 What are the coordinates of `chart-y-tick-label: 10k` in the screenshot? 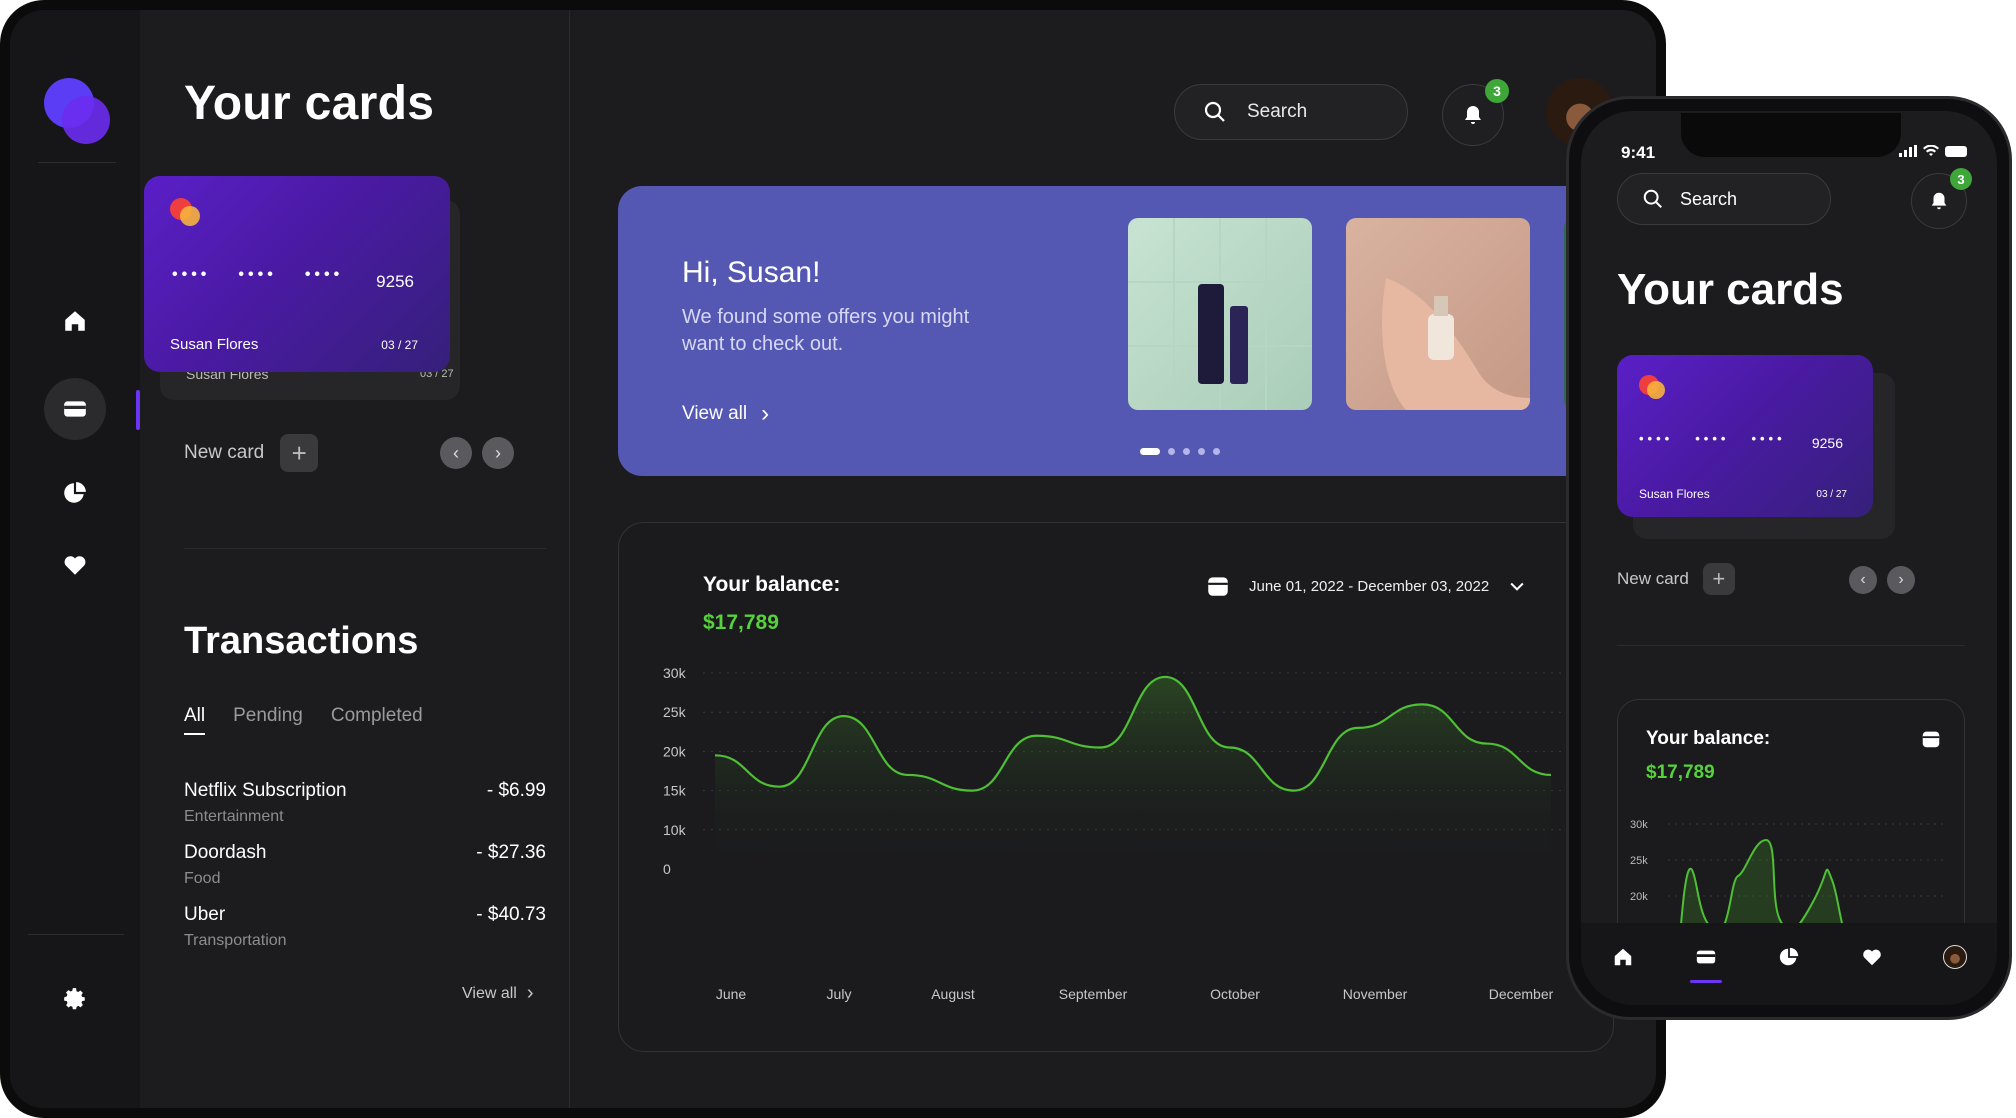 It's located at (675, 830).